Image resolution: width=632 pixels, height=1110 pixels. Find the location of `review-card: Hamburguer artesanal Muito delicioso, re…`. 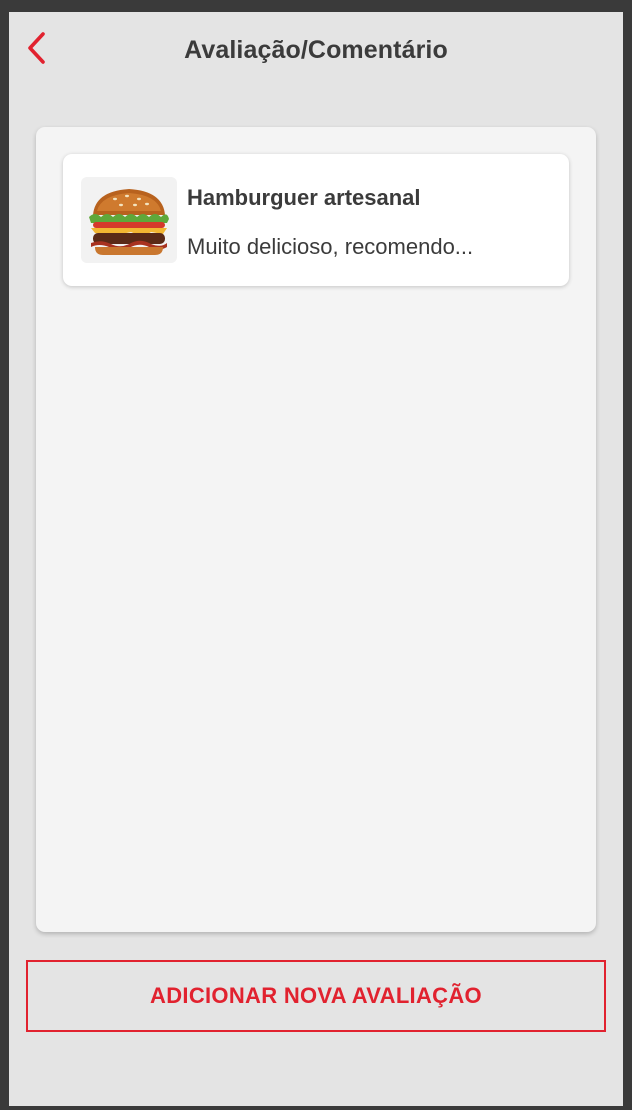

review-card: Hamburguer artesanal Muito delicioso, re… is located at coordinates (316, 220).